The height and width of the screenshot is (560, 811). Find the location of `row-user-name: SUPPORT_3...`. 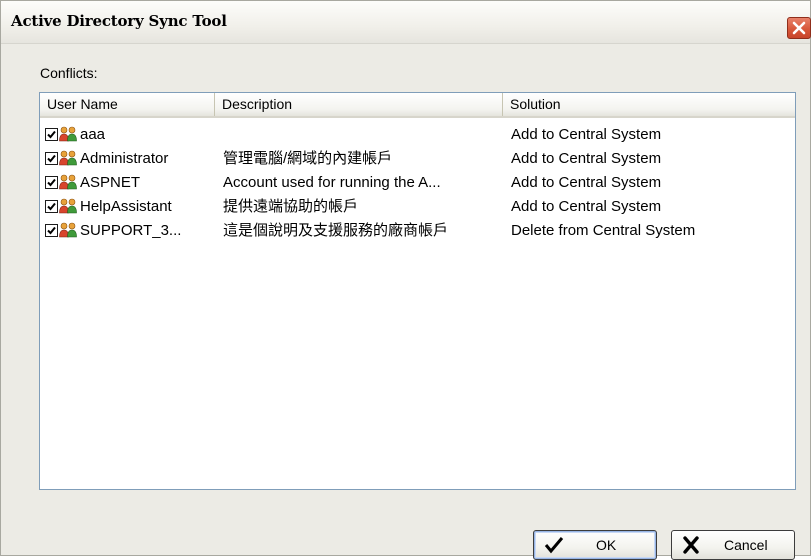

row-user-name: SUPPORT_3... is located at coordinates (131, 230).